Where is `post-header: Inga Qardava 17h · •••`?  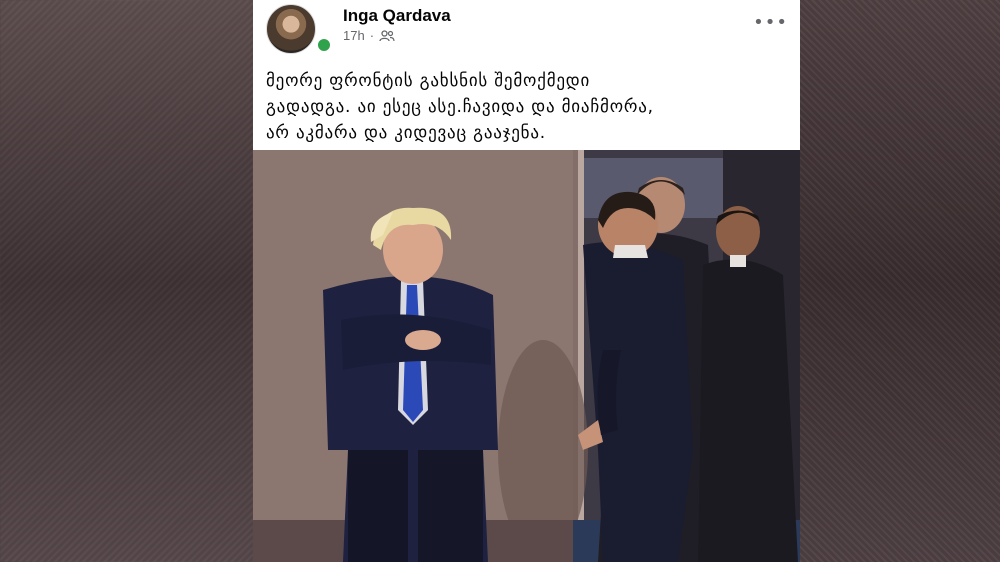
post-header: Inga Qardava 17h · ••• is located at coordinates (526, 30).